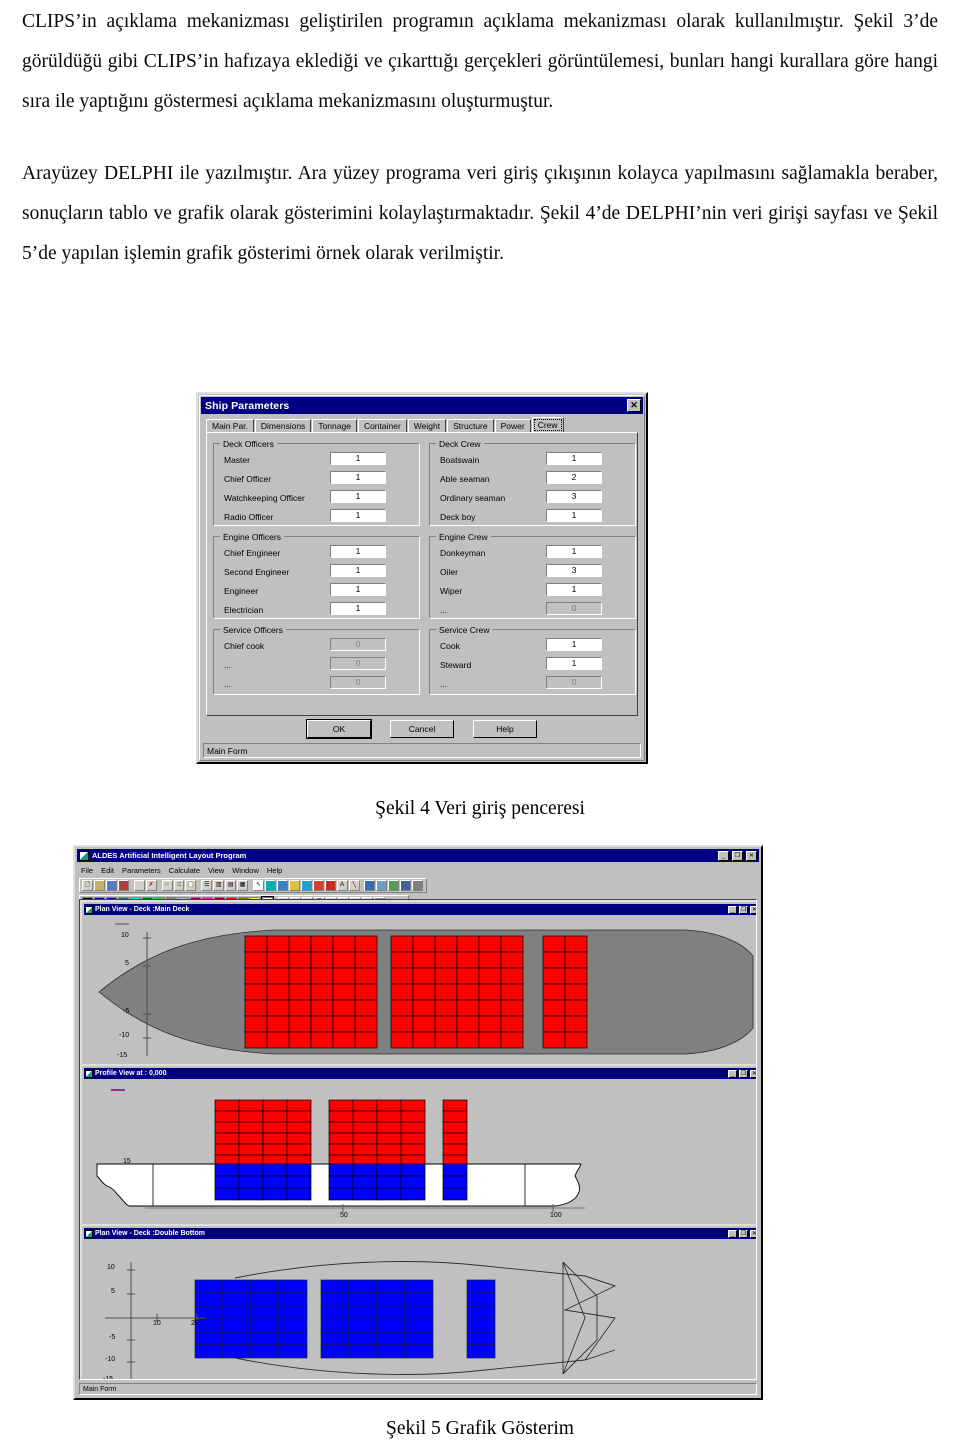  I want to click on open-folder-icon, so click(99, 885).